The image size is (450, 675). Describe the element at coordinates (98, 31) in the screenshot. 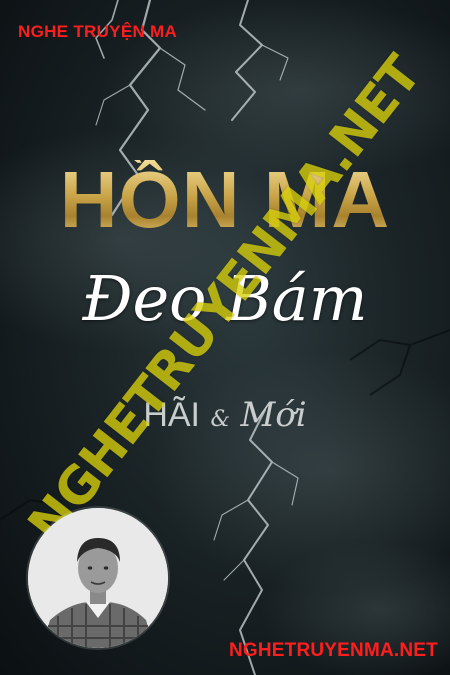

I see `top-brand-label: NGHE TRUYỆN MA` at that location.